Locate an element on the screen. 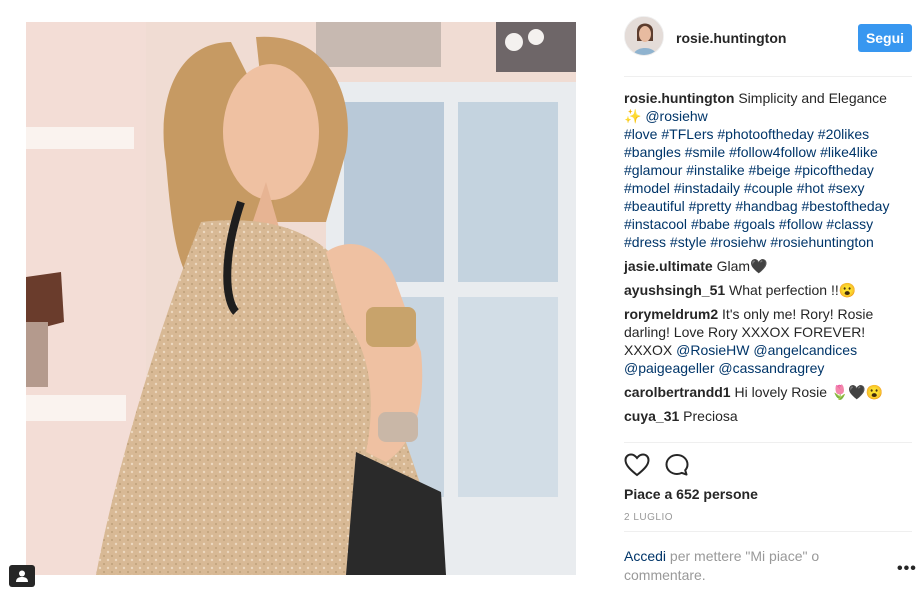 Image resolution: width=918 pixels, height=596 pixels. more-options-button: ••• is located at coordinates (907, 569).